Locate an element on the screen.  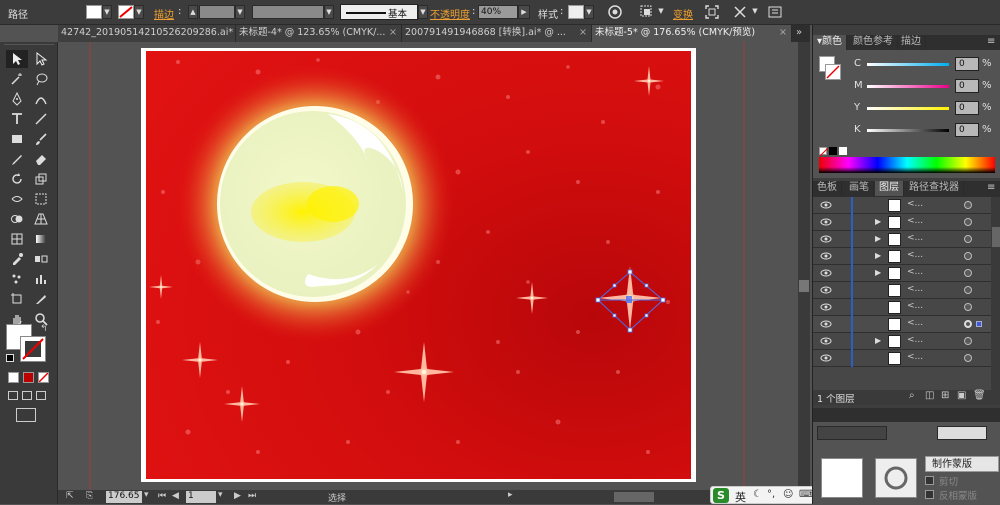
gradient-tool is located at coordinates (41, 239).